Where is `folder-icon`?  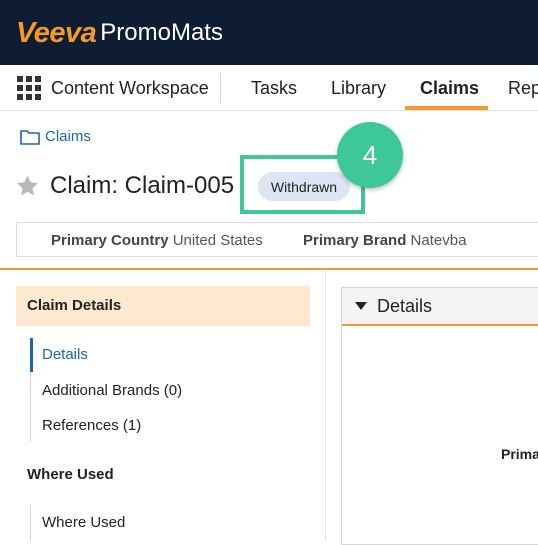
folder-icon is located at coordinates (30, 137).